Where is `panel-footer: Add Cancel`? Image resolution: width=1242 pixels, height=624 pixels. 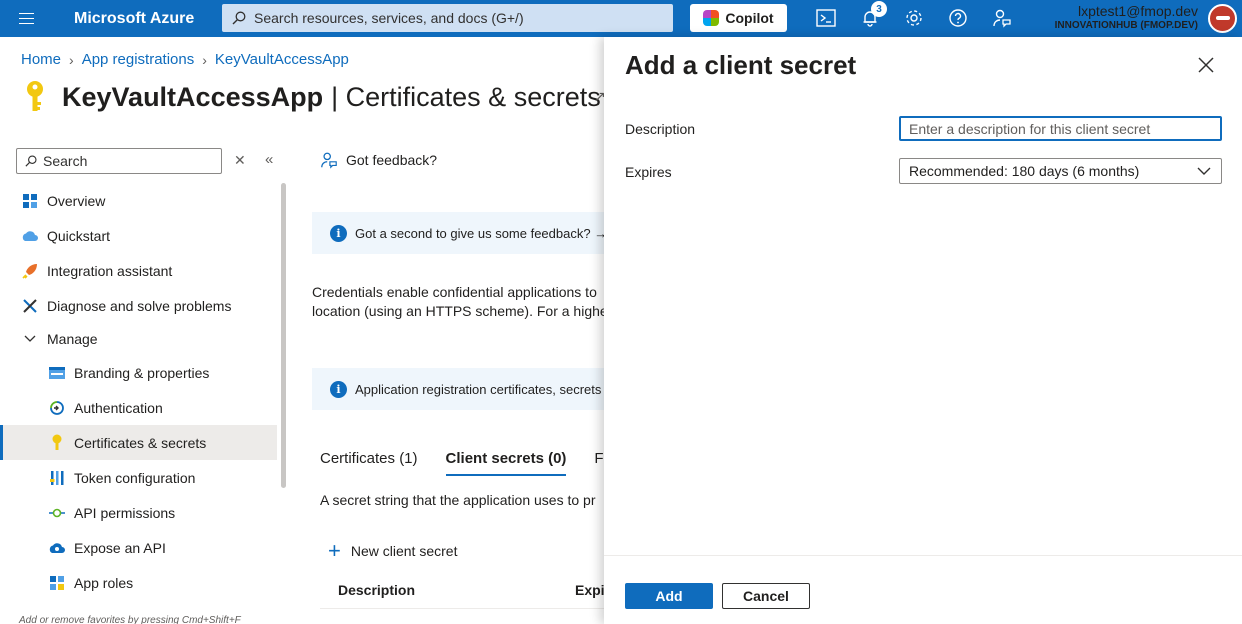
panel-footer: Add Cancel is located at coordinates (923, 589).